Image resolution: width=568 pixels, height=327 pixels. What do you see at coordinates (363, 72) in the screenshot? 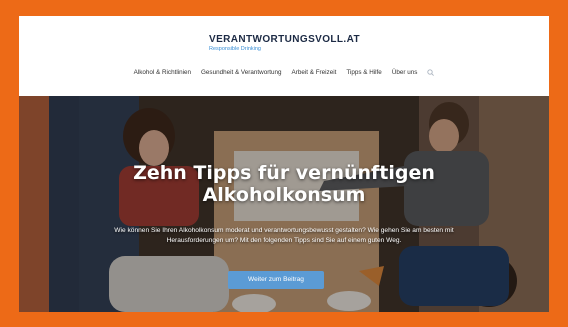
I see `nav-item-tipps: Tipps & Hilfe` at bounding box center [363, 72].